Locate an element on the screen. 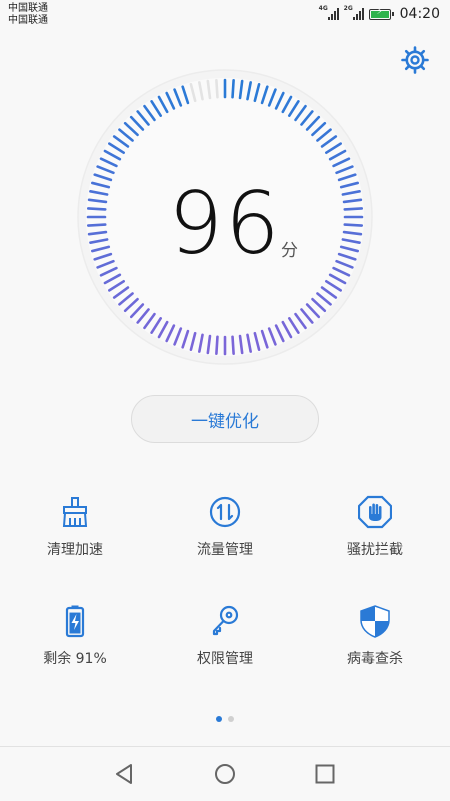 This screenshot has width=450, height=801. data-traffic-icon is located at coordinates (225, 512).